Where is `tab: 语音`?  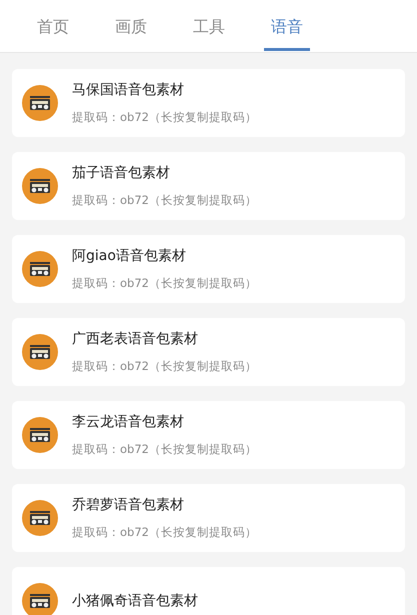
tab: 语音 is located at coordinates (287, 26).